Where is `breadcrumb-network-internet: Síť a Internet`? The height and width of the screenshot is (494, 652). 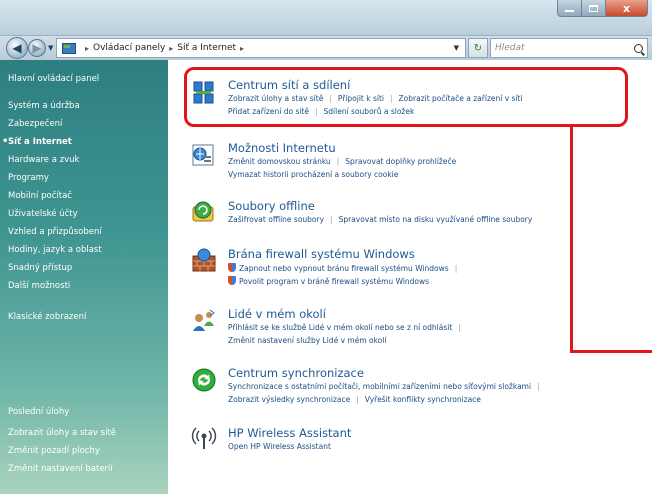 breadcrumb-network-internet: Síť a Internet is located at coordinates (206, 48).